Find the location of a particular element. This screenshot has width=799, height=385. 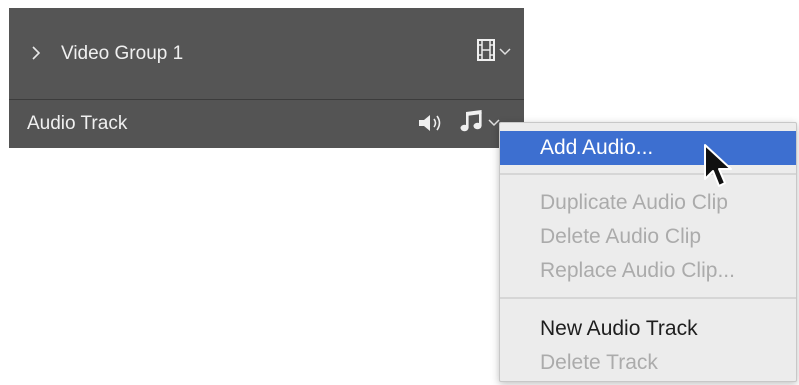

video-group-label: Video Group 1 is located at coordinates (122, 53).